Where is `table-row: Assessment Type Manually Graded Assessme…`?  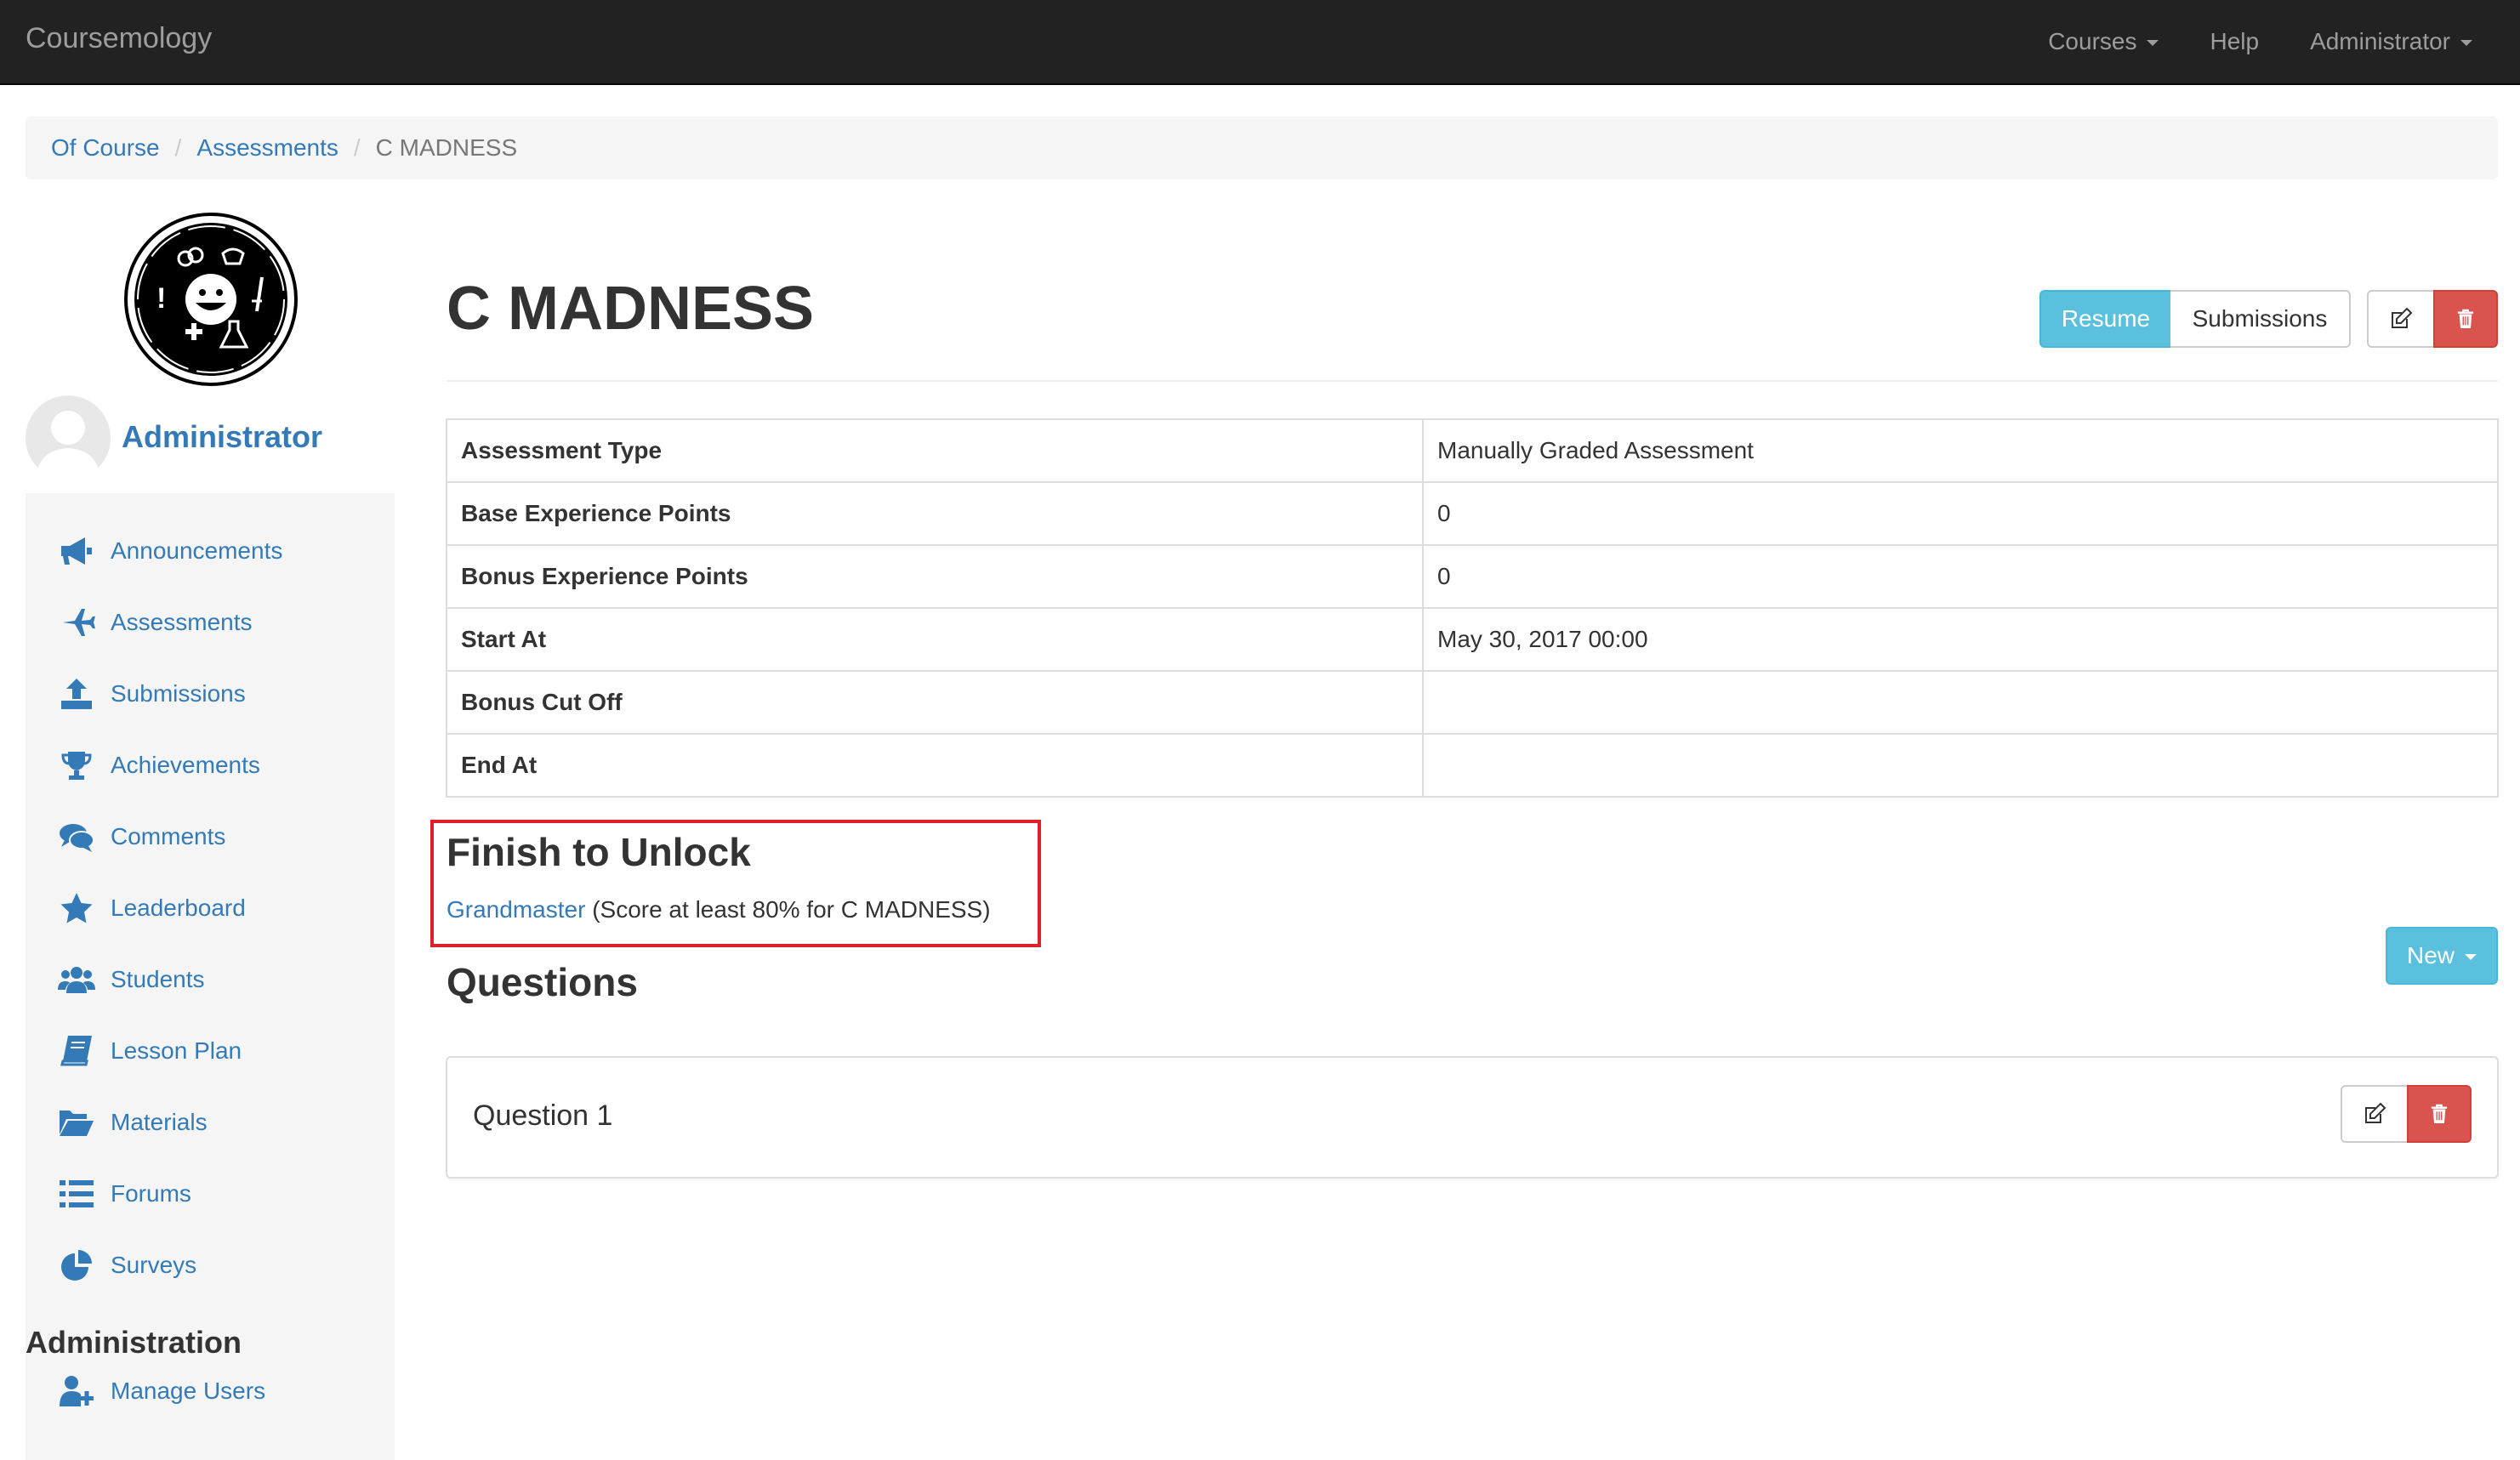
table-row: Assessment Type Manually Graded Assessme… is located at coordinates (1472, 450).